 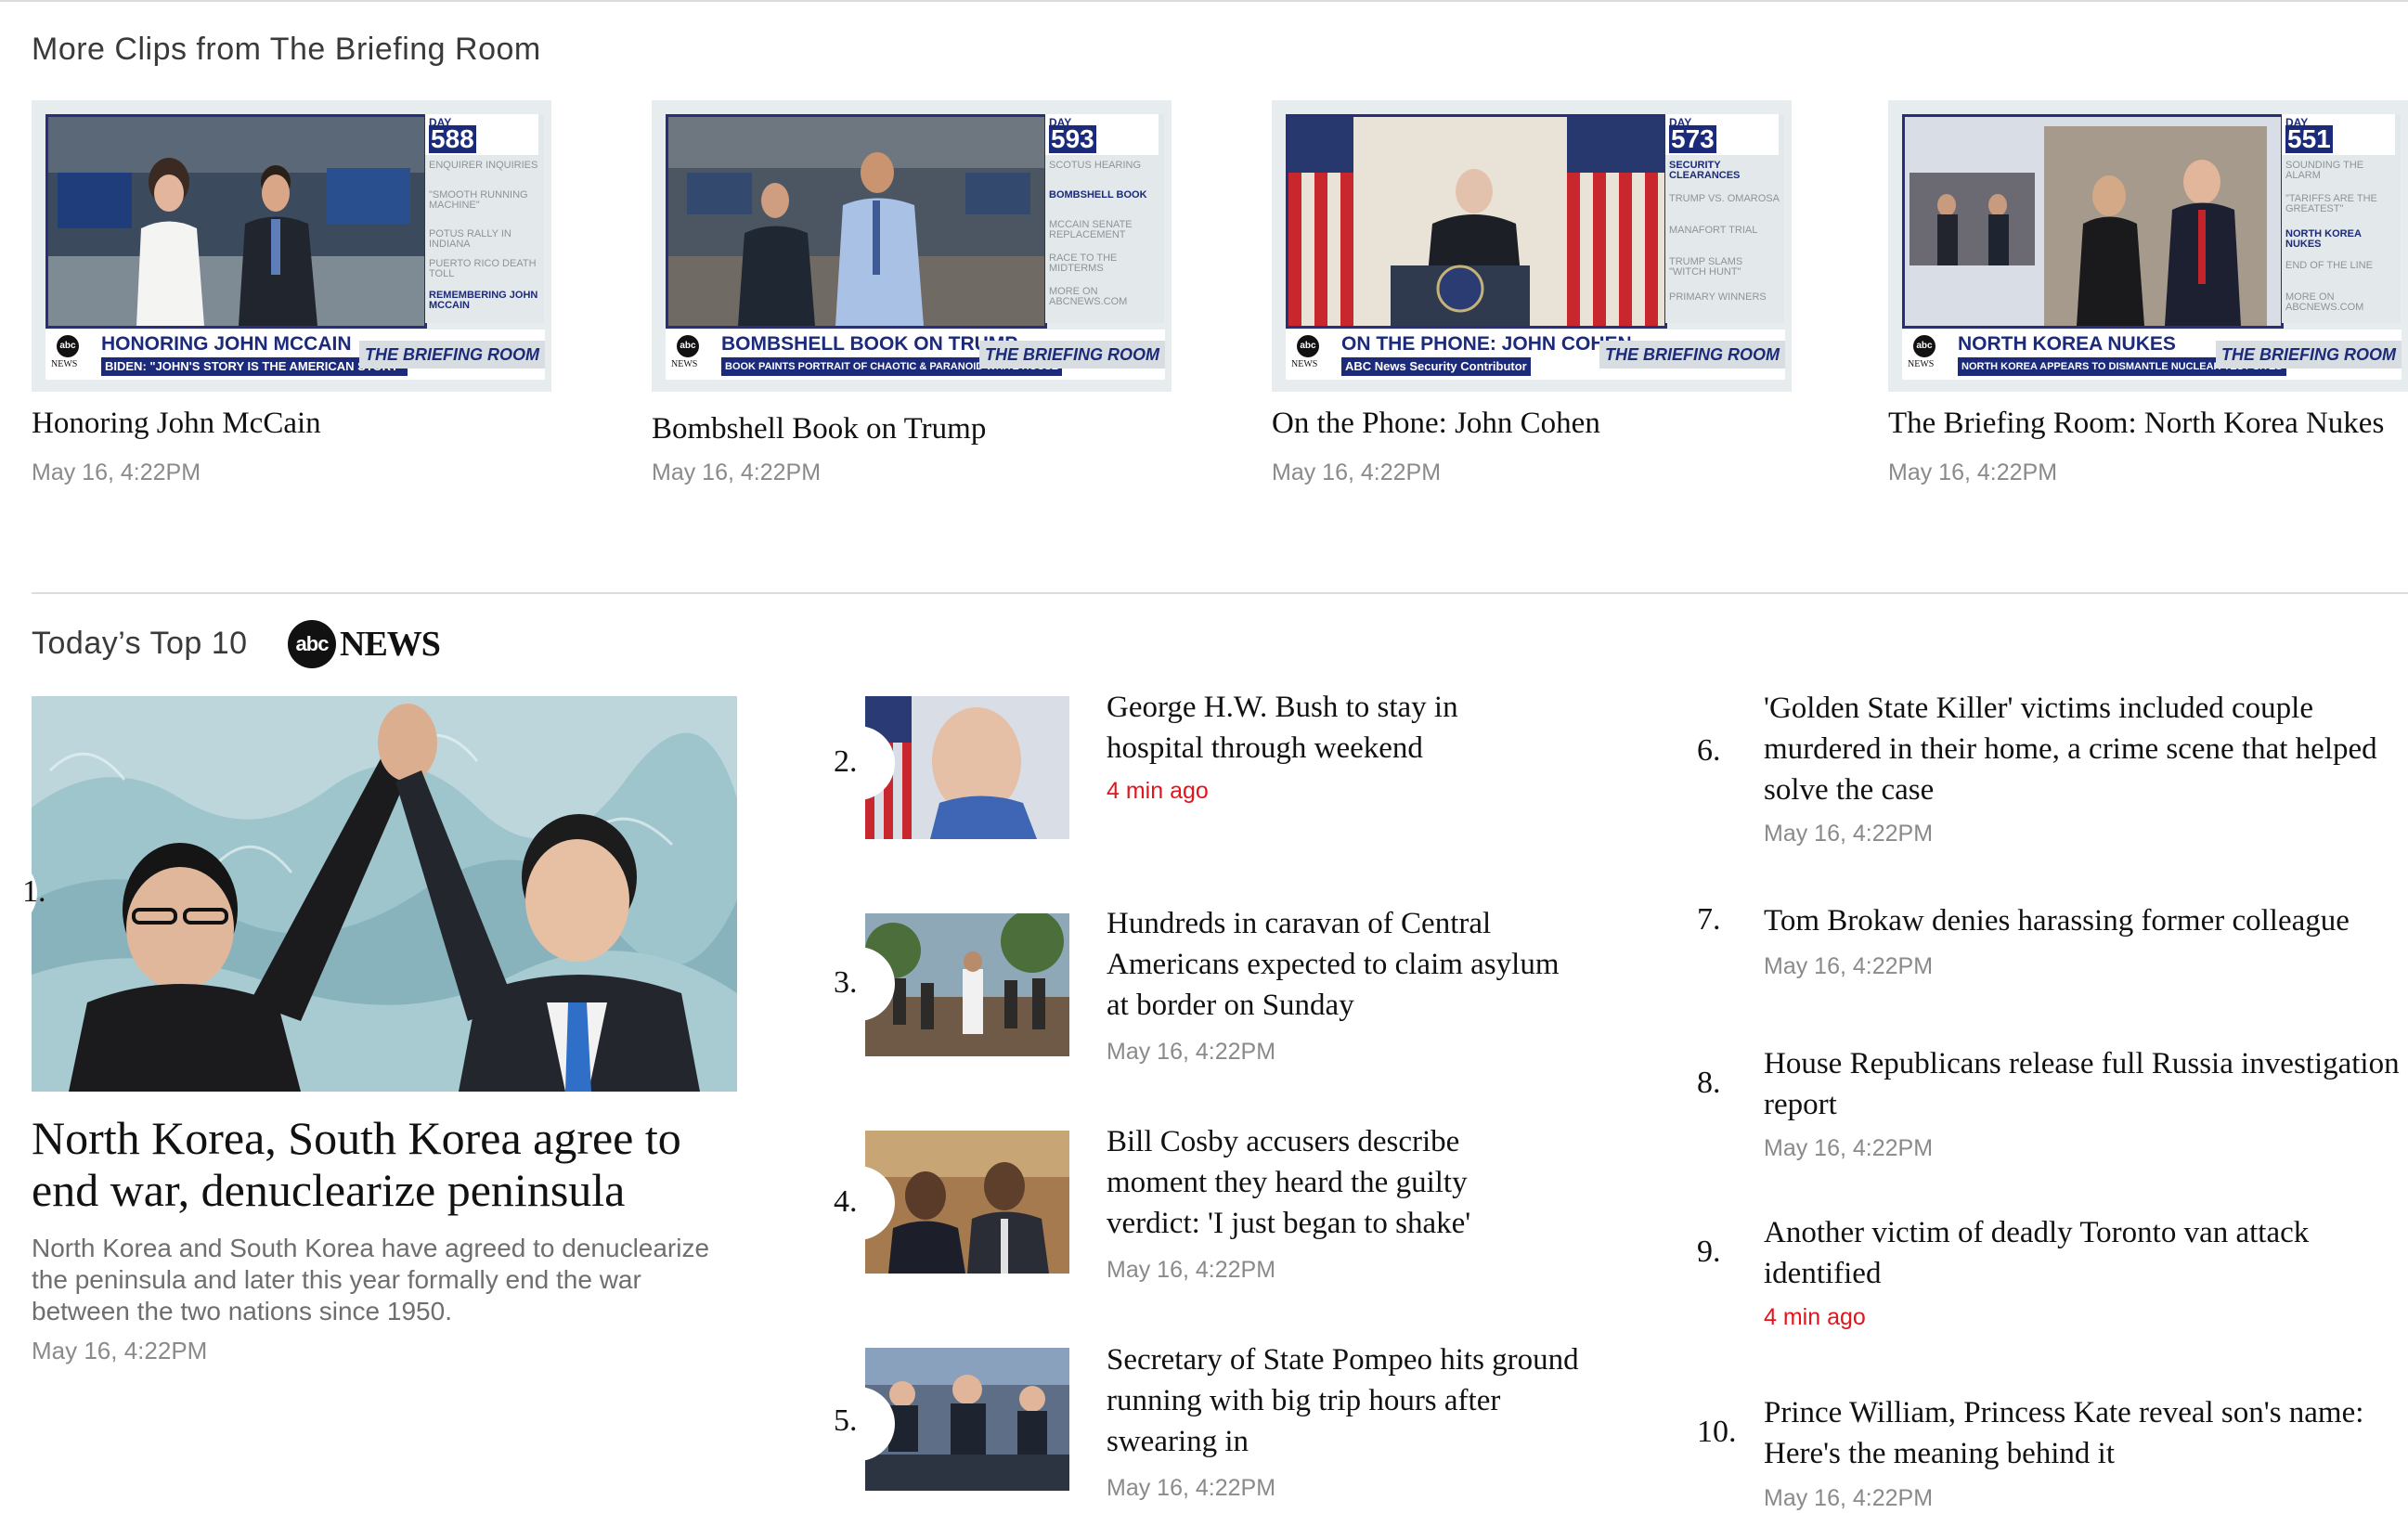 What do you see at coordinates (1718, 297) in the screenshot?
I see `side-topic: PRIMARY WINNERS` at bounding box center [1718, 297].